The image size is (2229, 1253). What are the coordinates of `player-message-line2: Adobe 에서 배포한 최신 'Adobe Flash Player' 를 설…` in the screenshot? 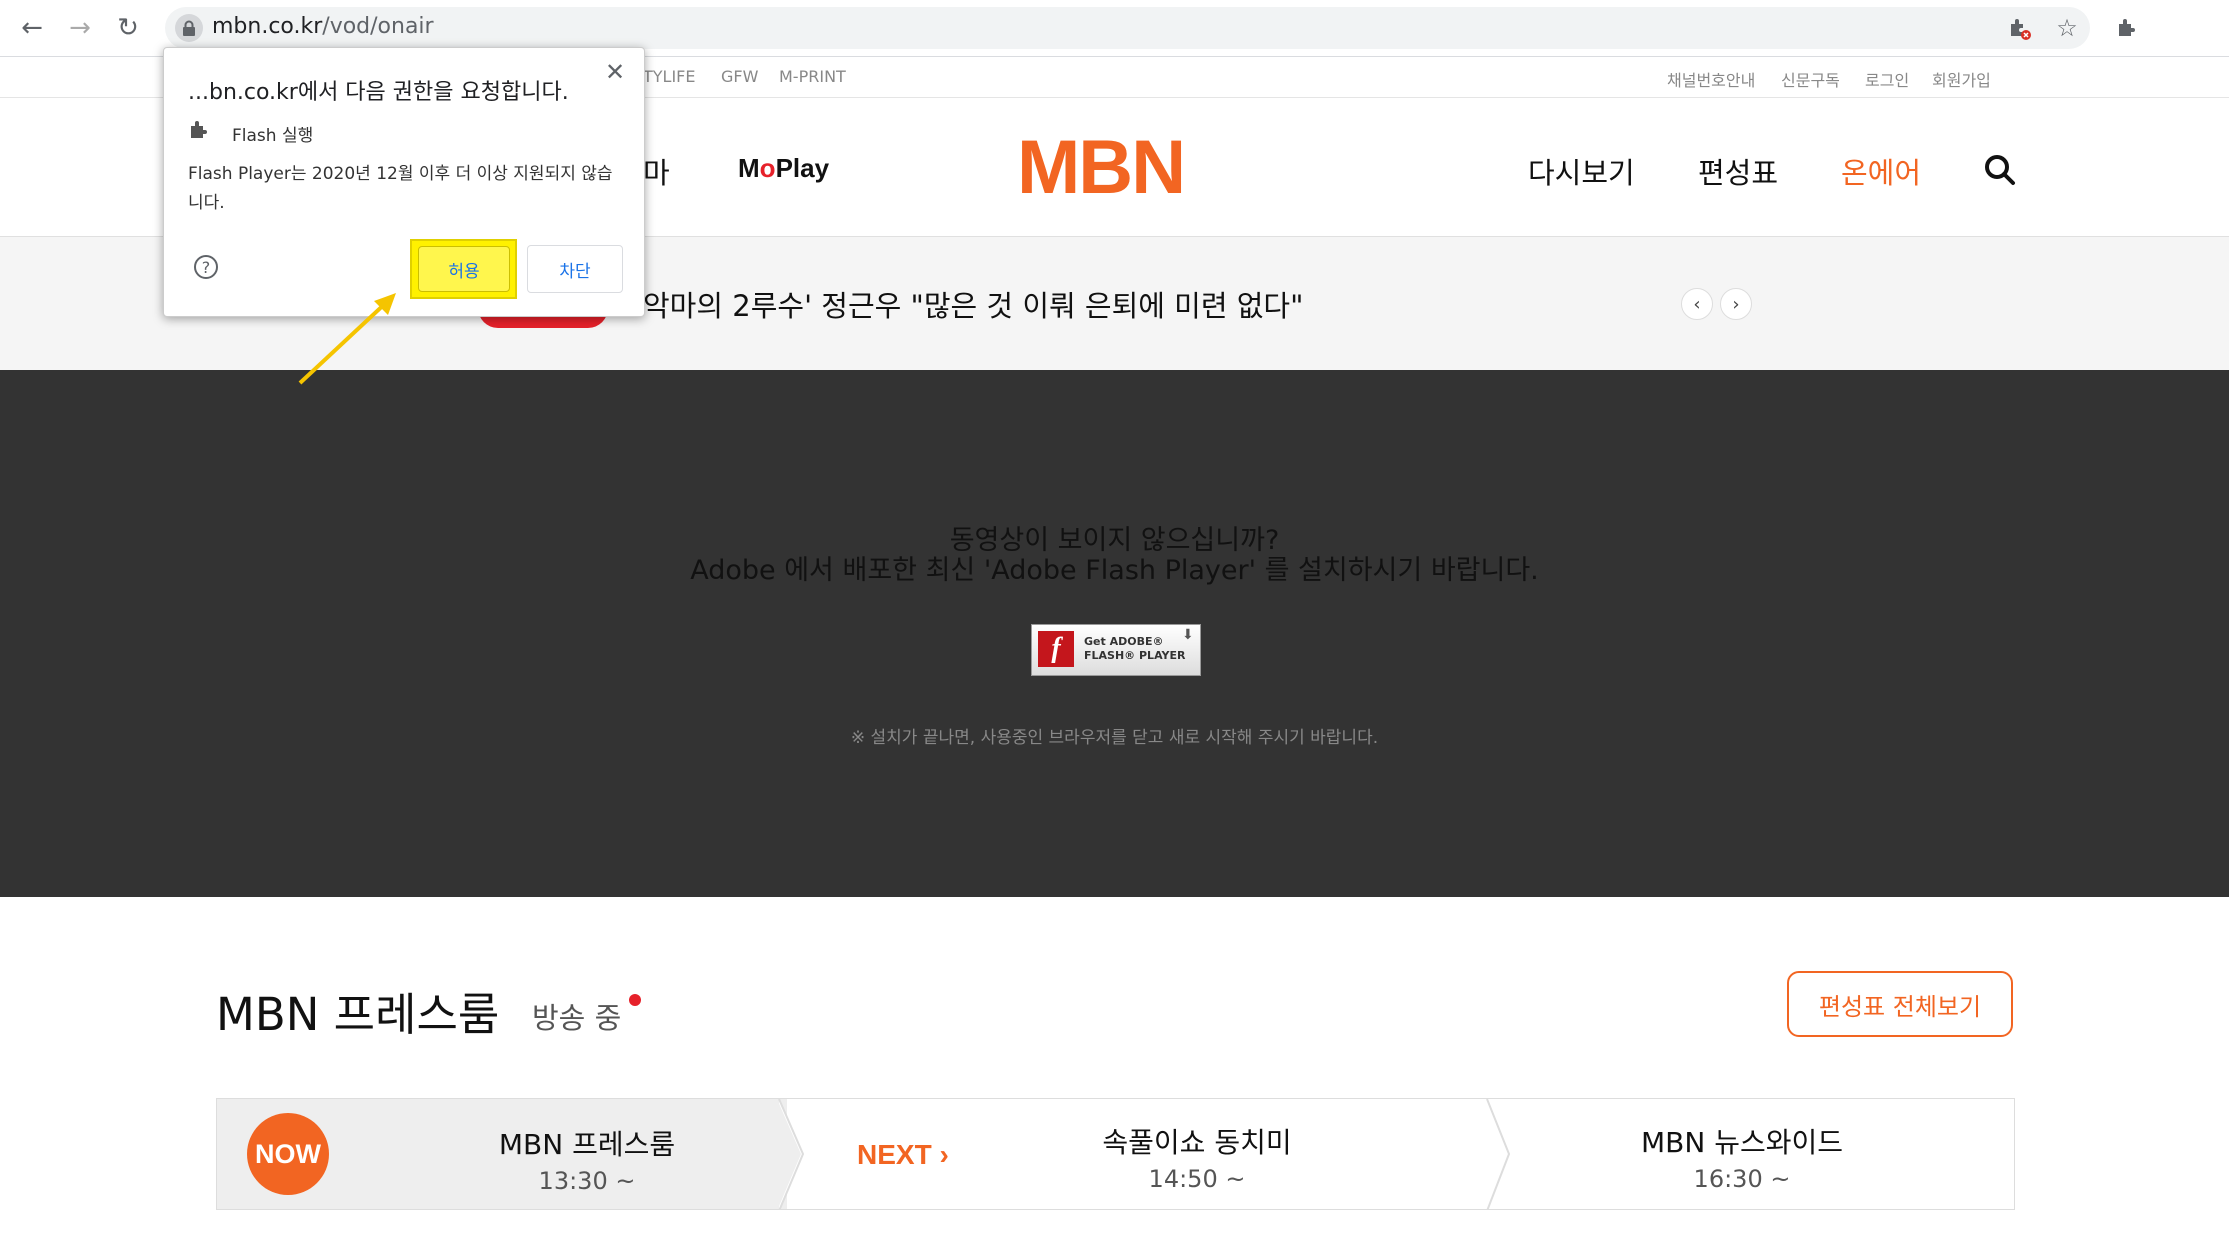 It's located at (1114, 570).